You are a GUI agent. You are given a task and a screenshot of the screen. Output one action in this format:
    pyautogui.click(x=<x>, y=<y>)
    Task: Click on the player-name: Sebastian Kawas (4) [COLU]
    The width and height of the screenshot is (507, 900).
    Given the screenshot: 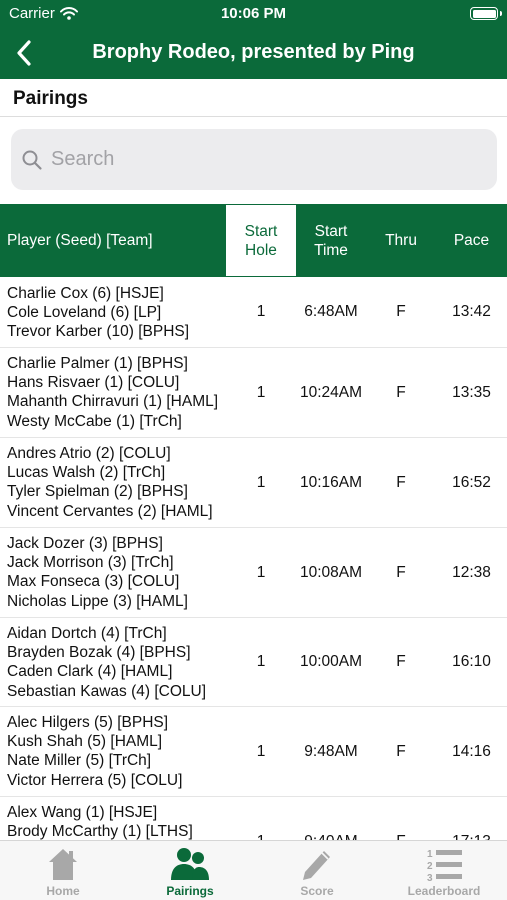 What is the action you would take?
    pyautogui.click(x=107, y=691)
    